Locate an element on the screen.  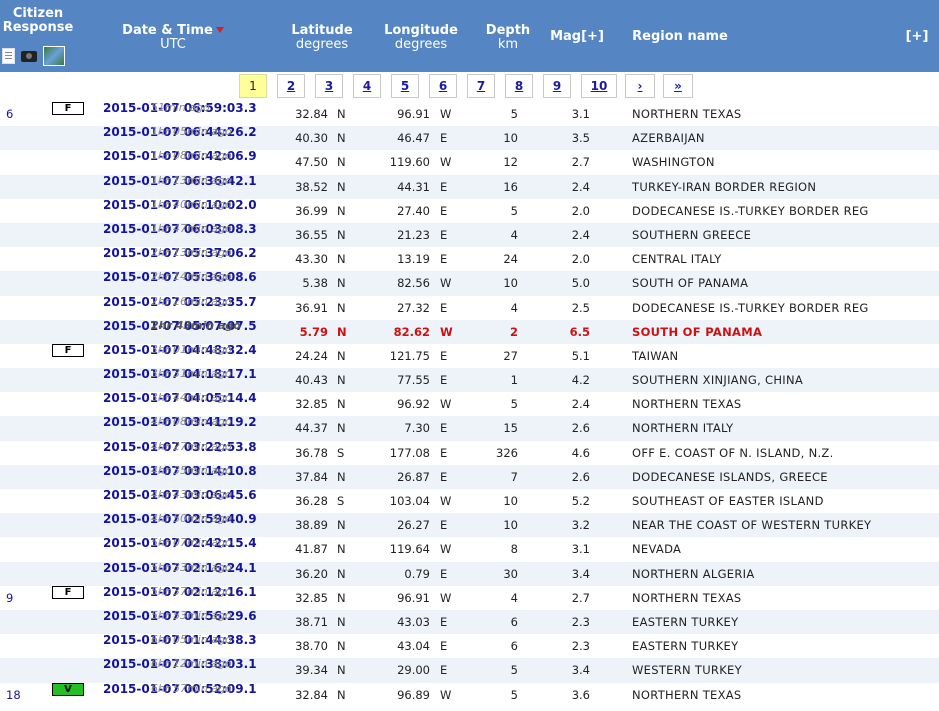
time-ago: 4hr 27min ago is located at coordinates (191, 446).